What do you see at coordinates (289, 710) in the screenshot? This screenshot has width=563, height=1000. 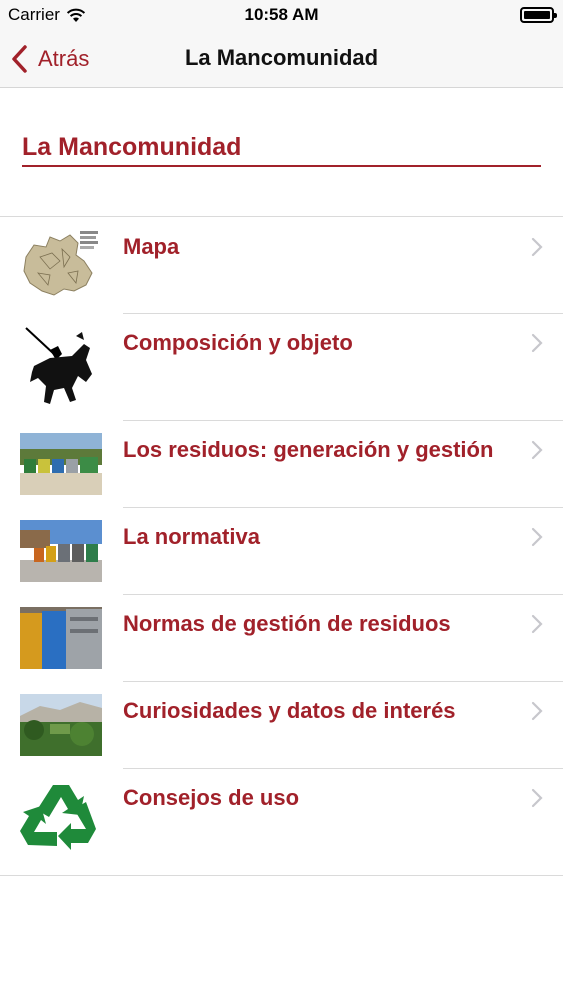 I see `list-item-label: Curiosidades y datos de interés` at bounding box center [289, 710].